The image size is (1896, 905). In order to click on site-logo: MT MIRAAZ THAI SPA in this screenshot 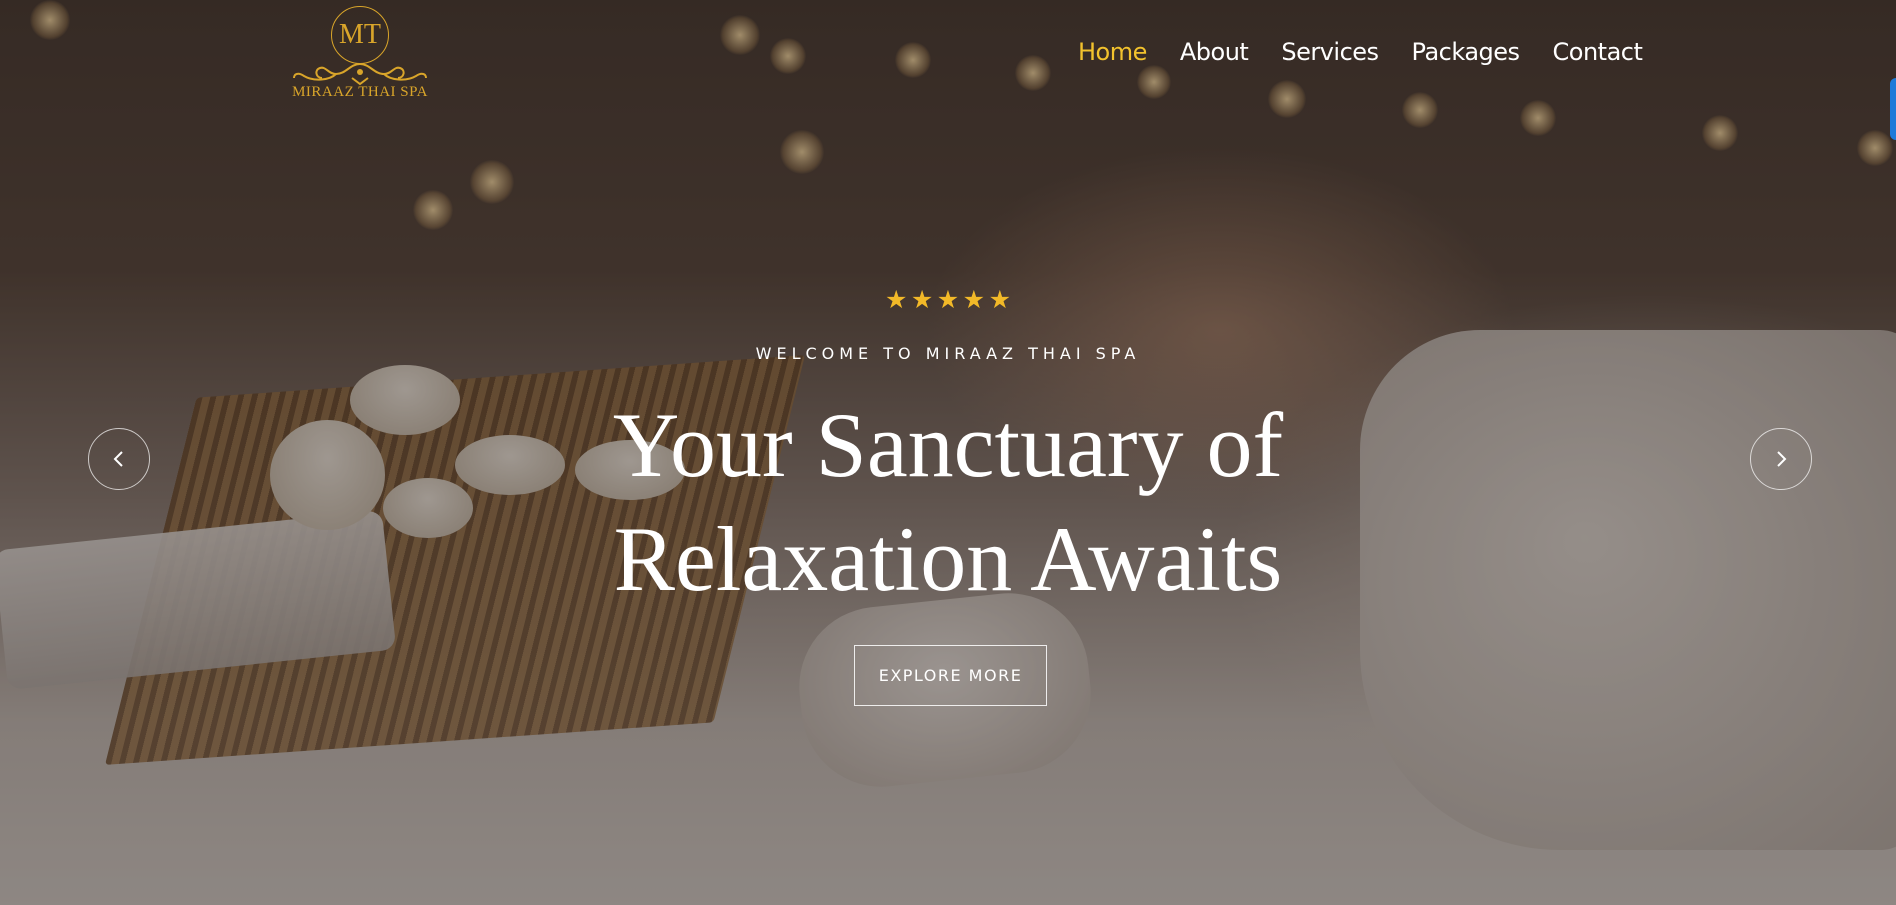, I will do `click(360, 61)`.